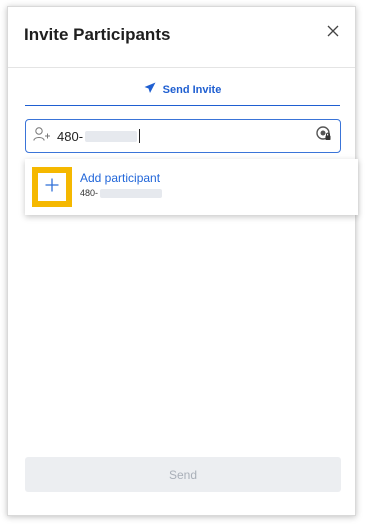  I want to click on add-participant-button, so click(52, 187).